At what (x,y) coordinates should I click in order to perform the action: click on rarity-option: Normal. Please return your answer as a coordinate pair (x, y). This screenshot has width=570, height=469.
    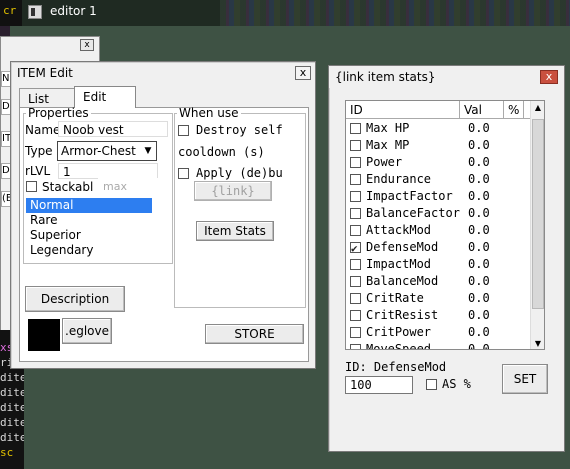
    Looking at the image, I should click on (89, 205).